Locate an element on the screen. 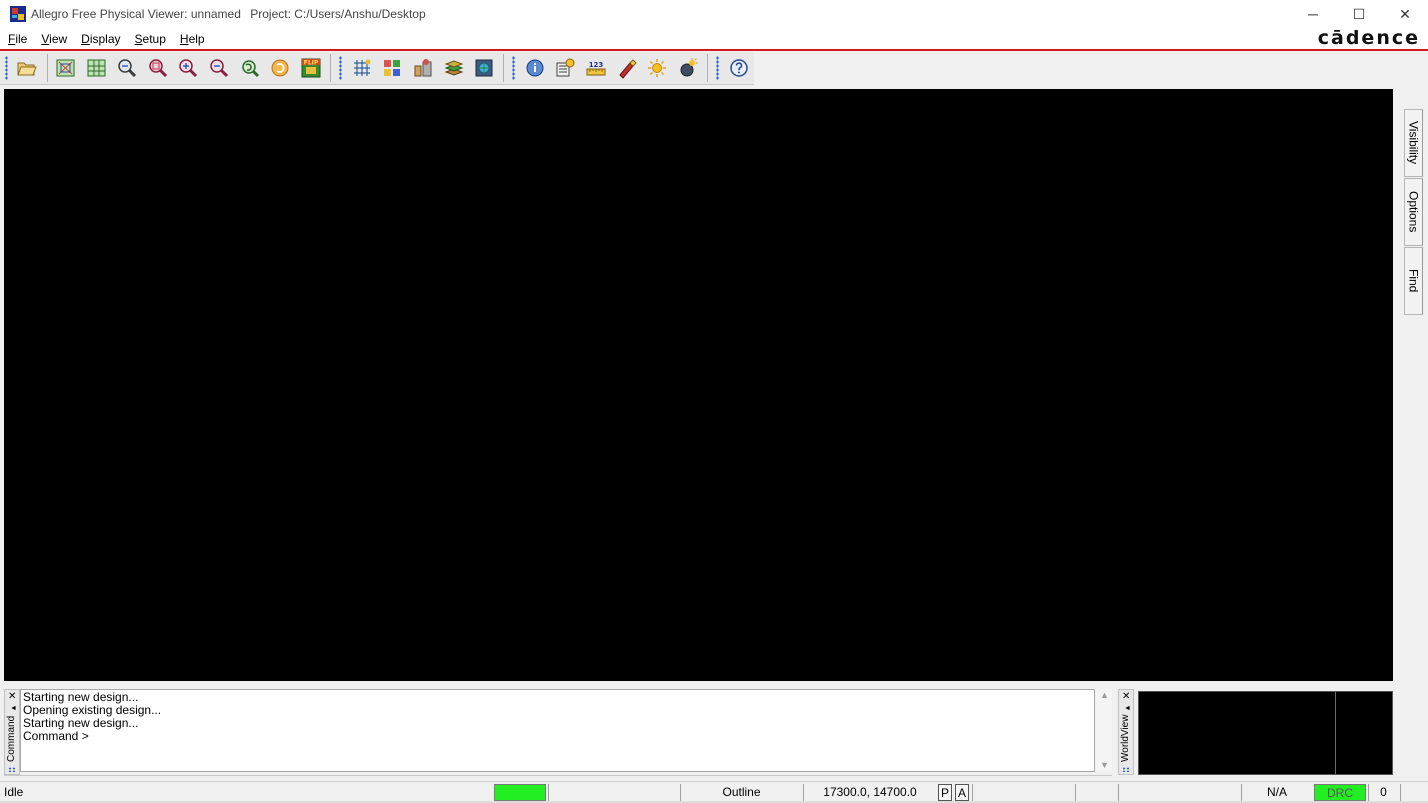 This screenshot has height=803, width=1428. status-coordinates: 17300.0, 14700.0 is located at coordinates (869, 792).